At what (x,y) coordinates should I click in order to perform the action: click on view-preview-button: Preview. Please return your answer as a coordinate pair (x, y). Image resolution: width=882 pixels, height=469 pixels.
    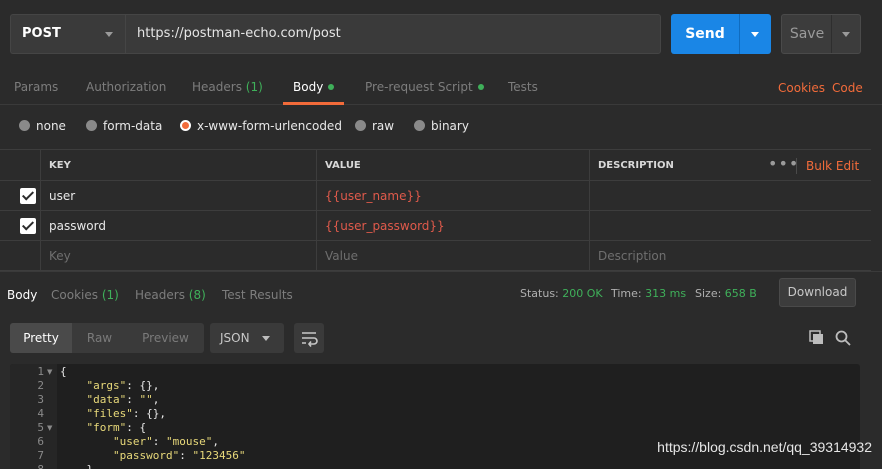
    Looking at the image, I should click on (165, 338).